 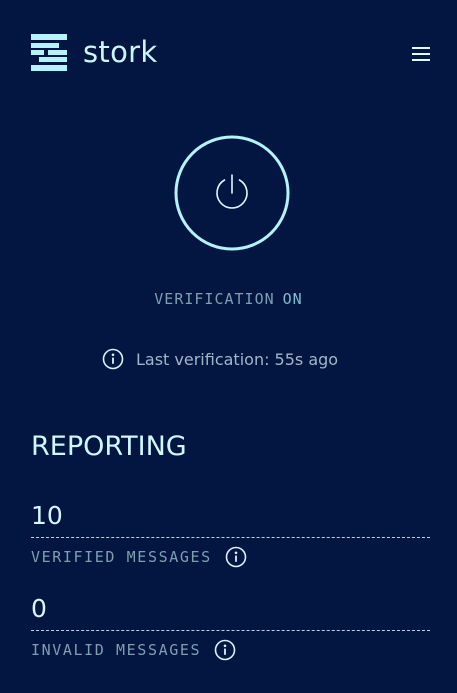 What do you see at coordinates (120, 52) in the screenshot?
I see `brand-name: stork` at bounding box center [120, 52].